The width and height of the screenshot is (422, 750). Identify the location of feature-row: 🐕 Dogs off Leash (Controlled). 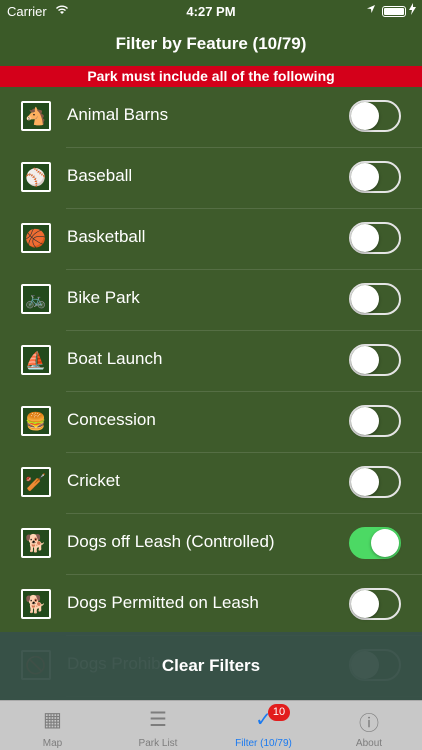
(211, 544).